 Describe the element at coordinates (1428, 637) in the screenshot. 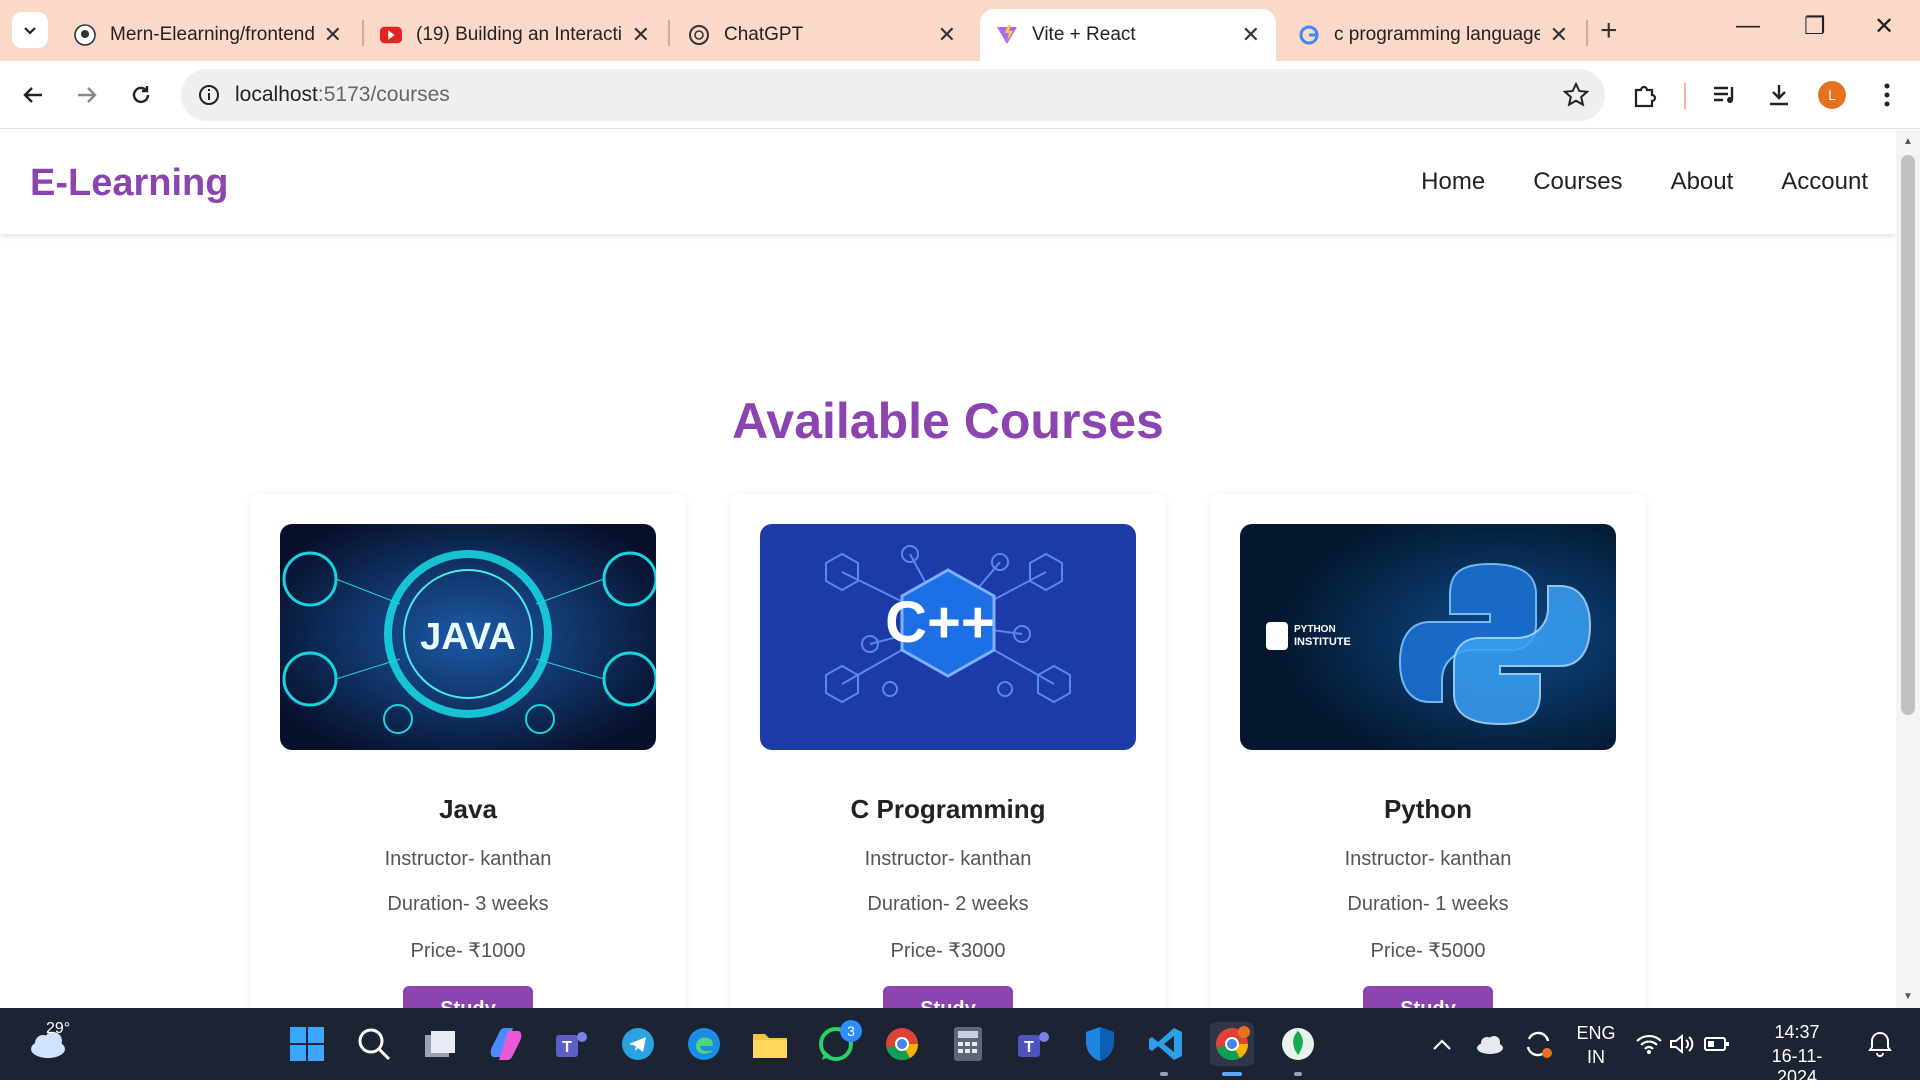

I see `course-image-python: PYTHON INSTITUTE` at that location.